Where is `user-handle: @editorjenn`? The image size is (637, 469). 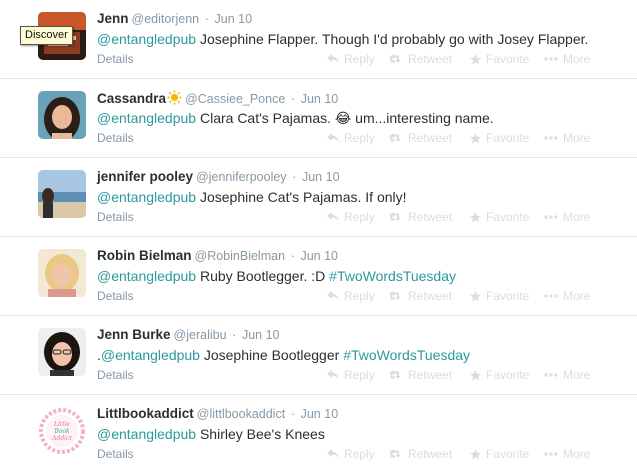 user-handle: @editorjenn is located at coordinates (166, 19).